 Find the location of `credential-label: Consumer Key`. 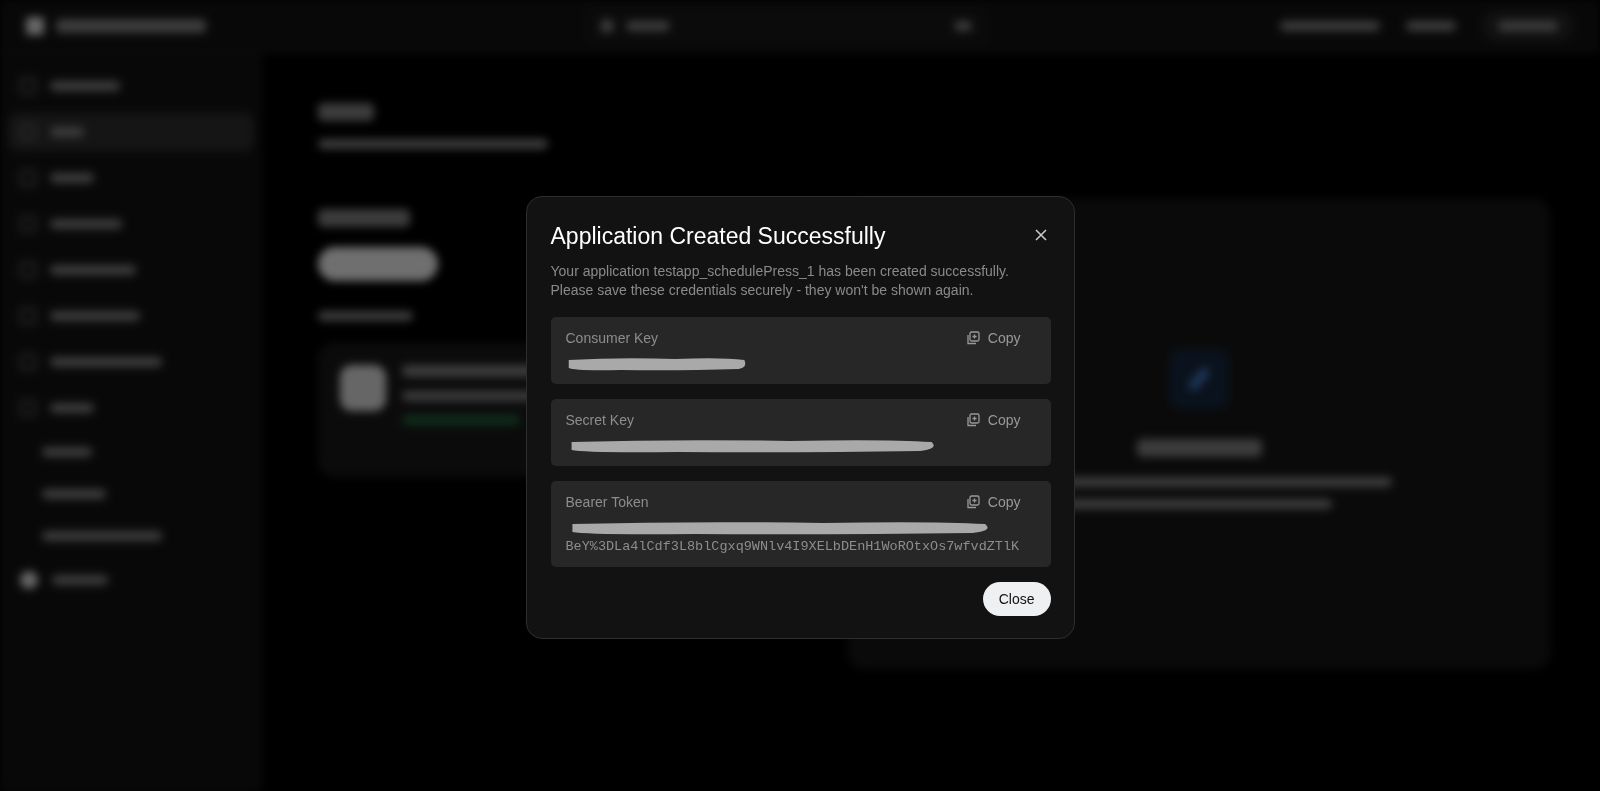

credential-label: Consumer Key is located at coordinates (612, 338).